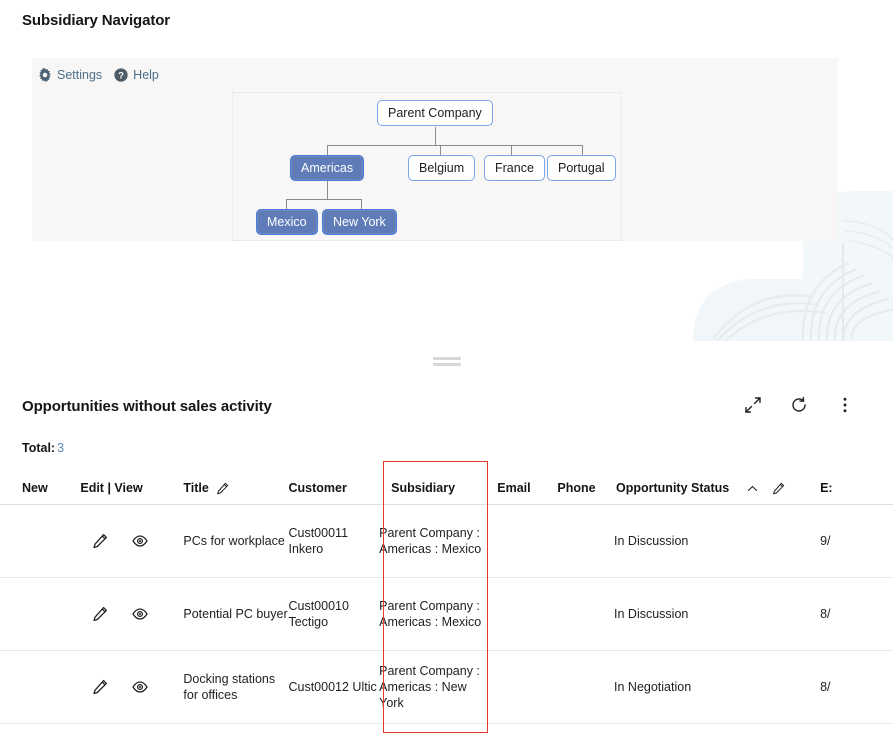 This screenshot has width=893, height=740. I want to click on gear-icon, so click(45, 75).